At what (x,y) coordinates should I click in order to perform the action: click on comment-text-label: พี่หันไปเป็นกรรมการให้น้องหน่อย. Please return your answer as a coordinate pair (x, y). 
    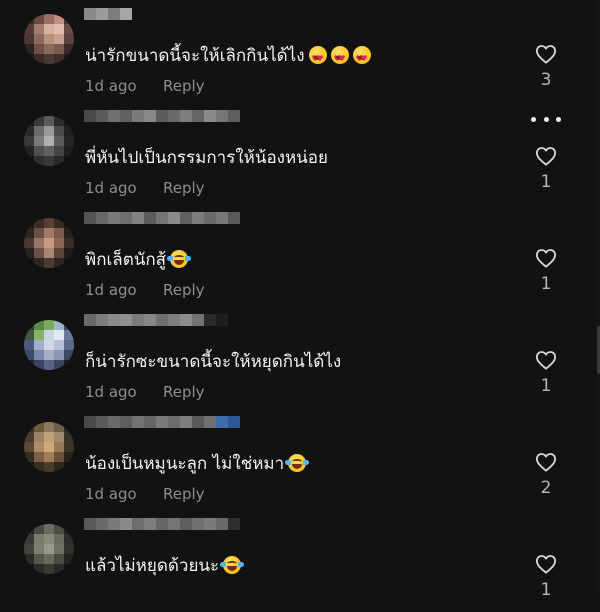
    Looking at the image, I should click on (206, 158).